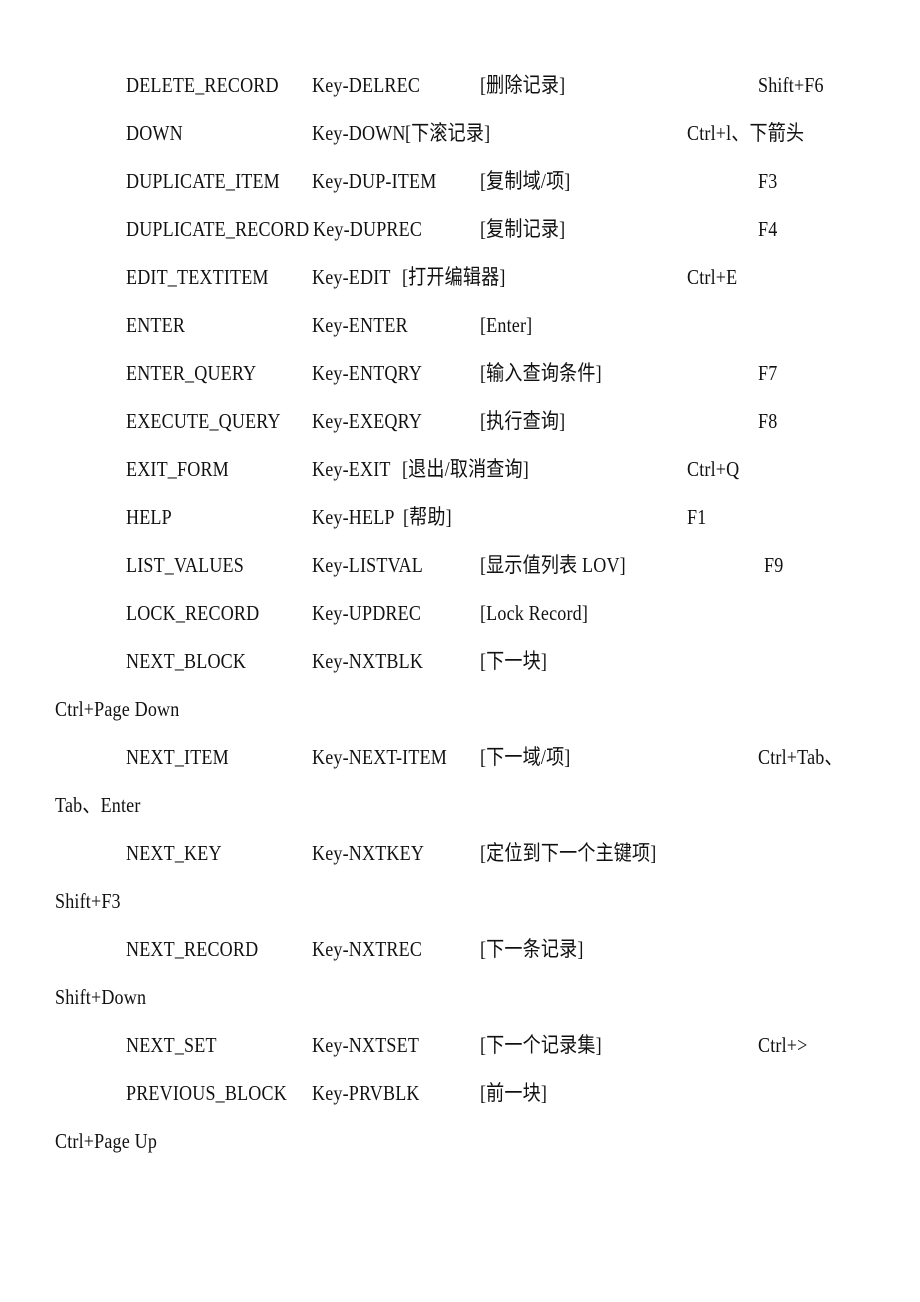  I want to click on description: [复制域/项], so click(525, 181).